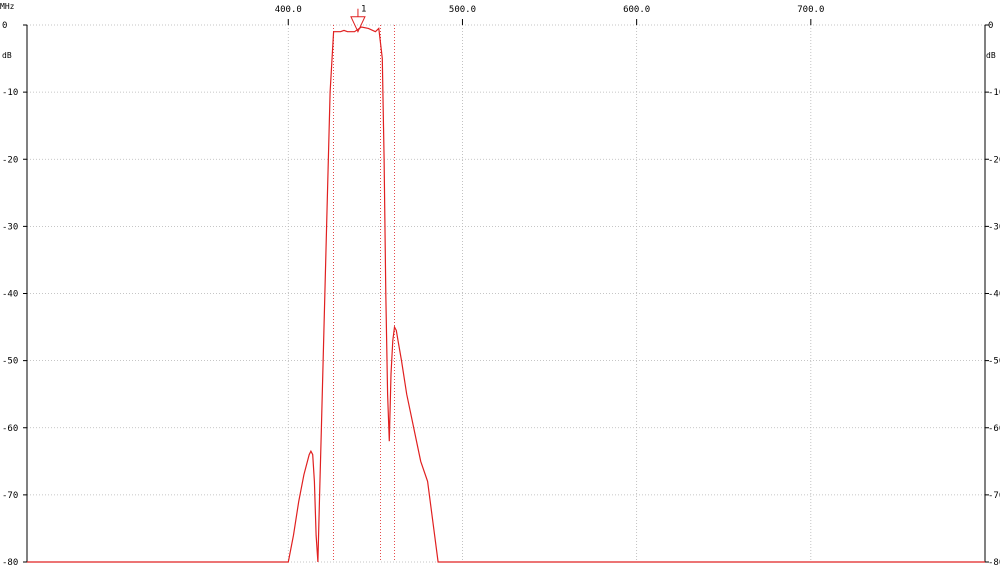  Describe the element at coordinates (363, 10) in the screenshot. I see `marker-label: 1` at that location.